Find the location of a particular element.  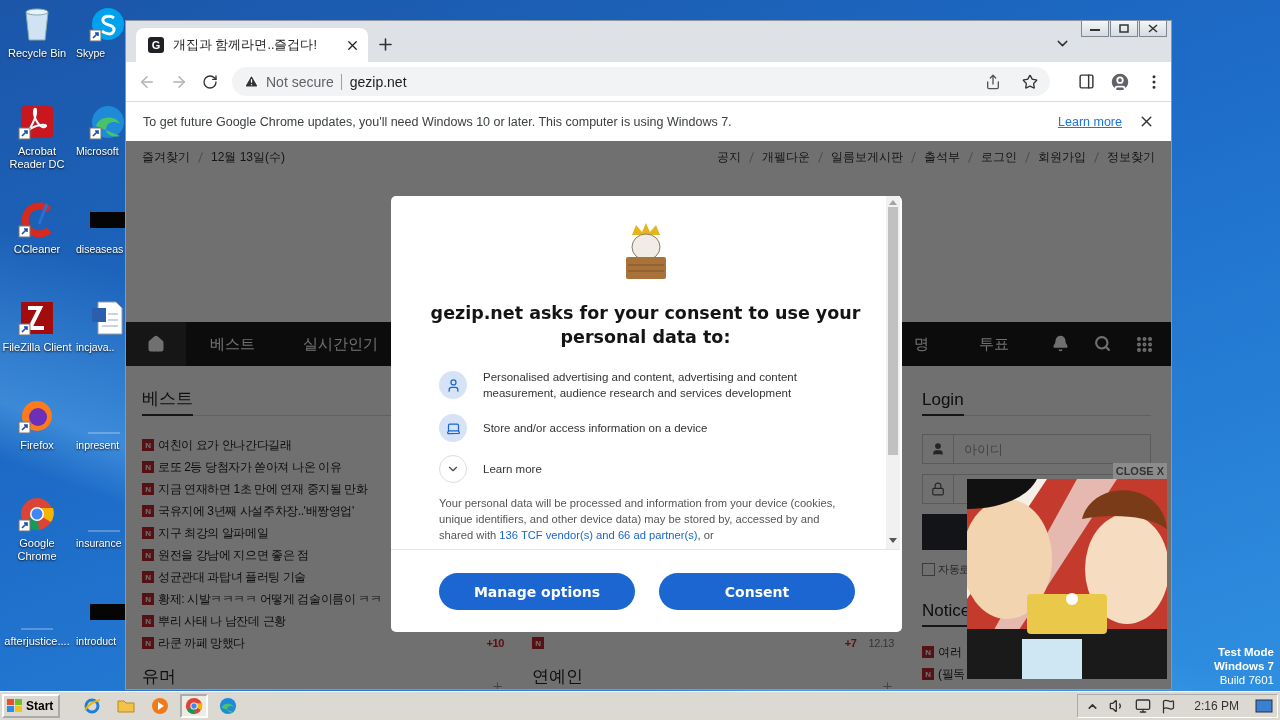

device-icon is located at coordinates (453, 428).